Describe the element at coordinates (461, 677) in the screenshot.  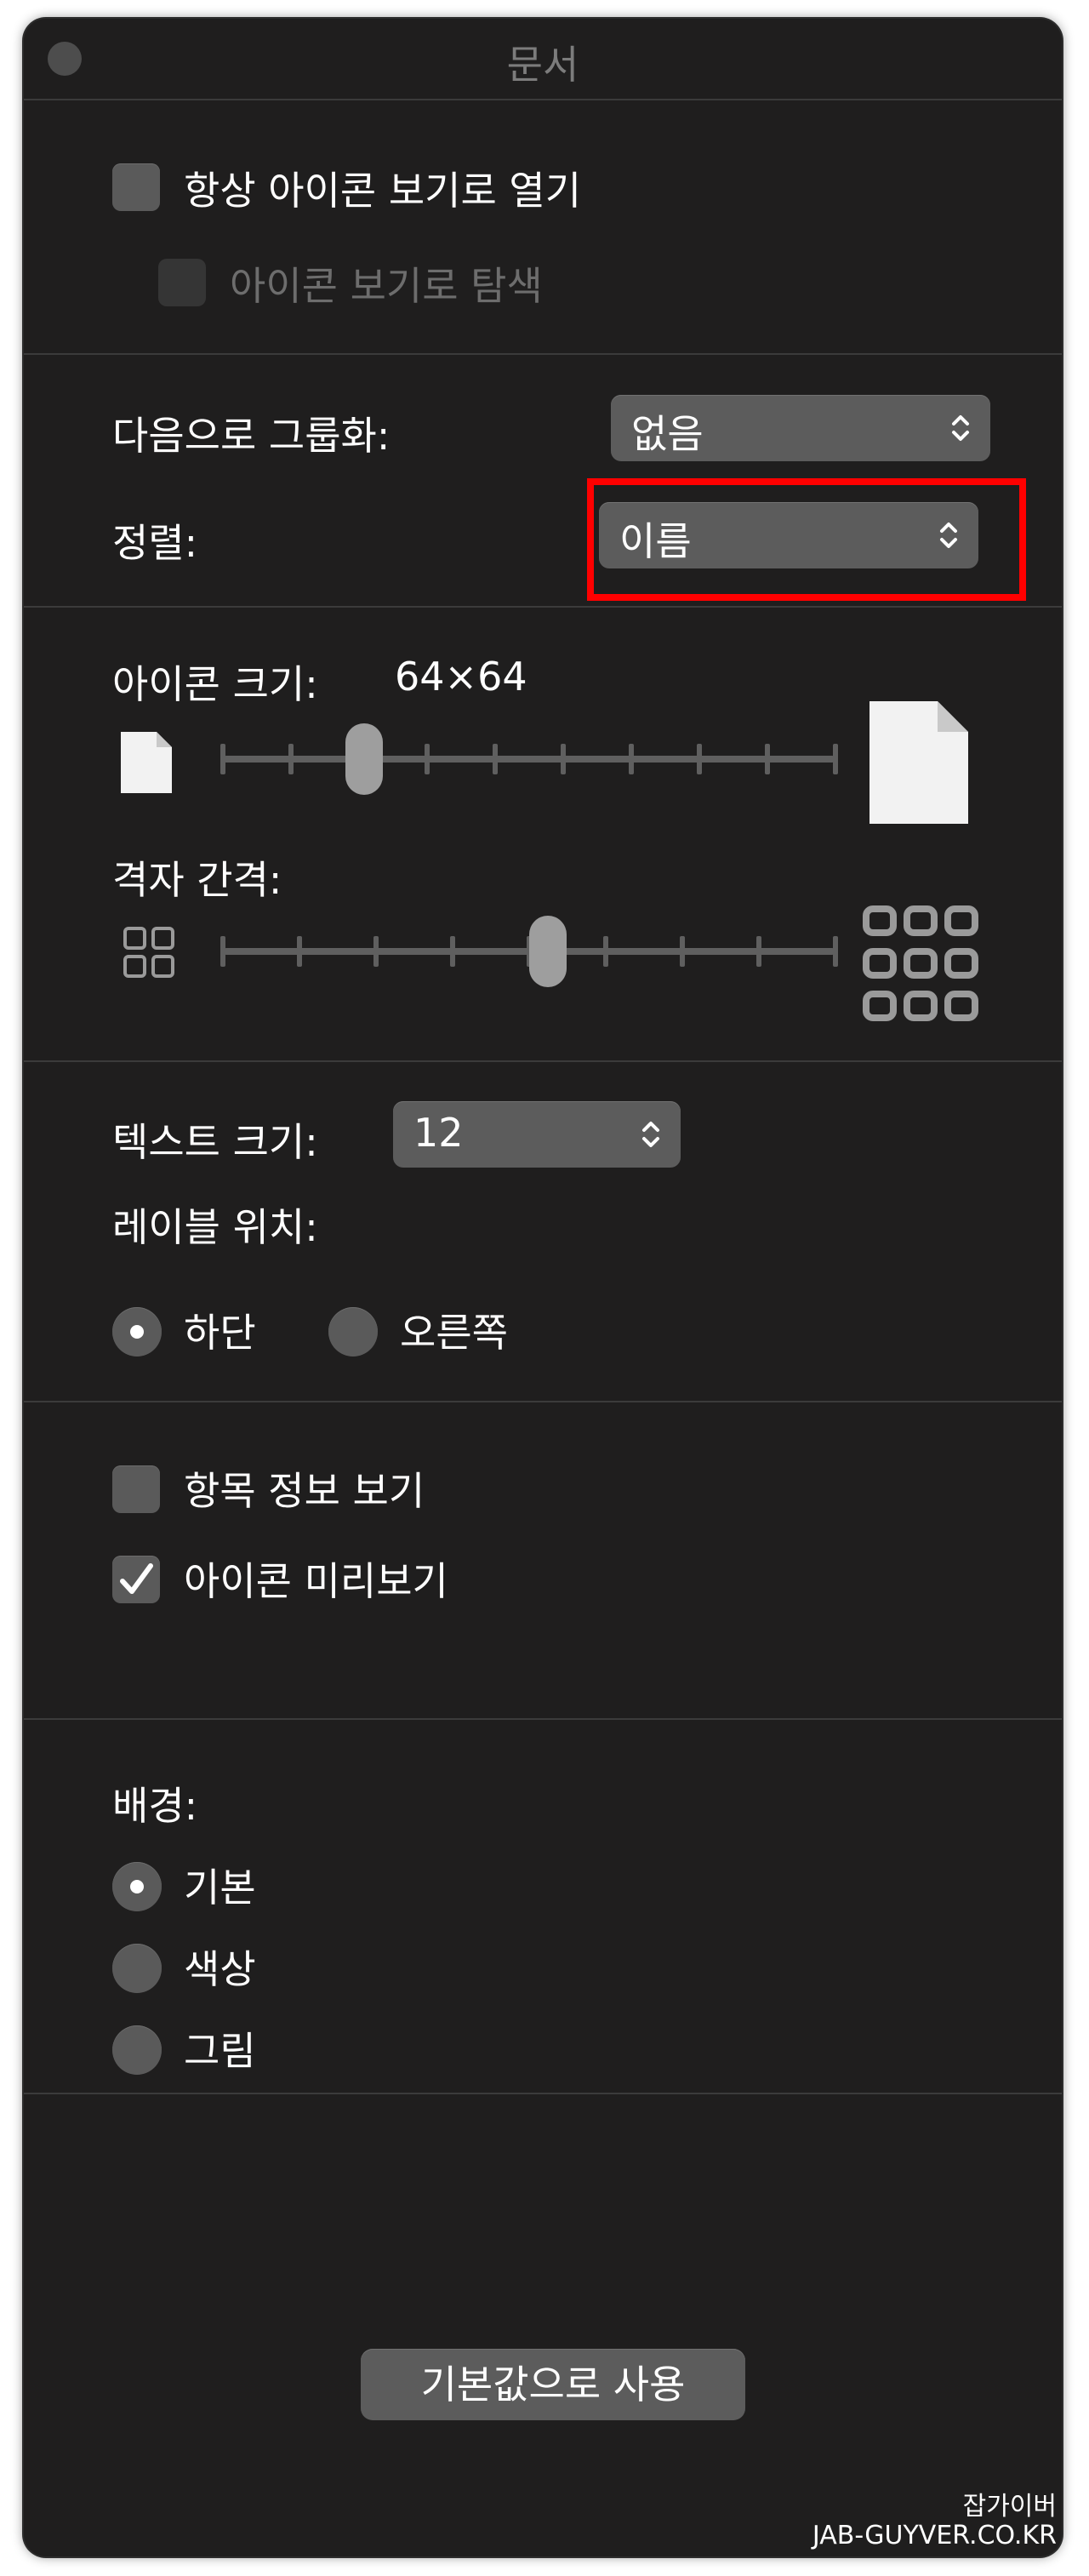
I see `icon-size-value: 64×64` at that location.